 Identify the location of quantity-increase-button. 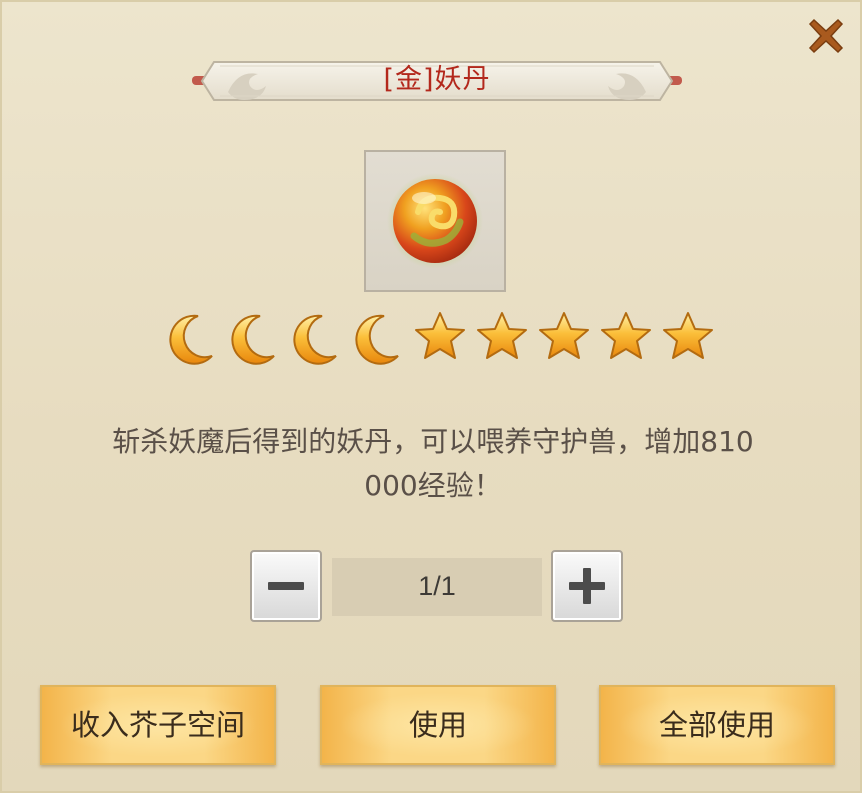
(587, 586).